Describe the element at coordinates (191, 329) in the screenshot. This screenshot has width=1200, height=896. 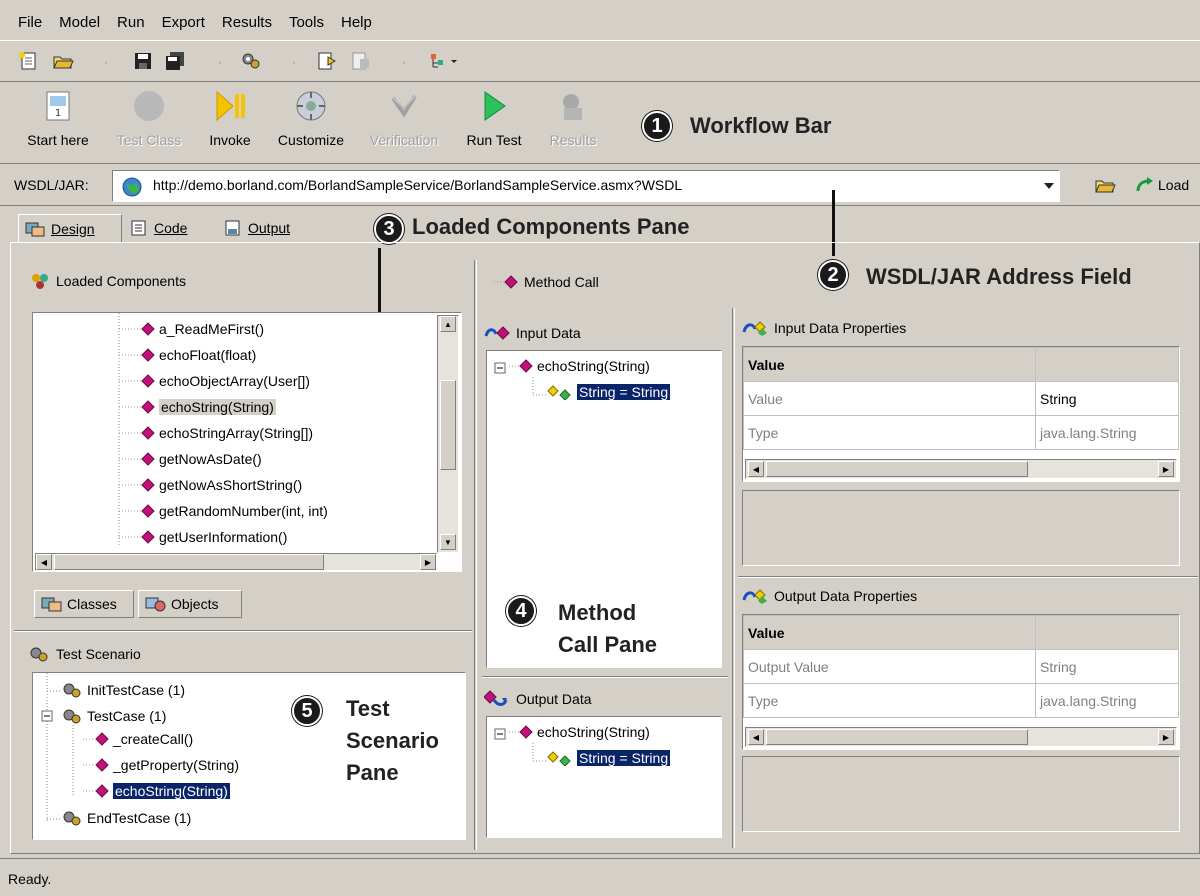
I see `loaded-component-item: a_ReadMeFirst()` at that location.